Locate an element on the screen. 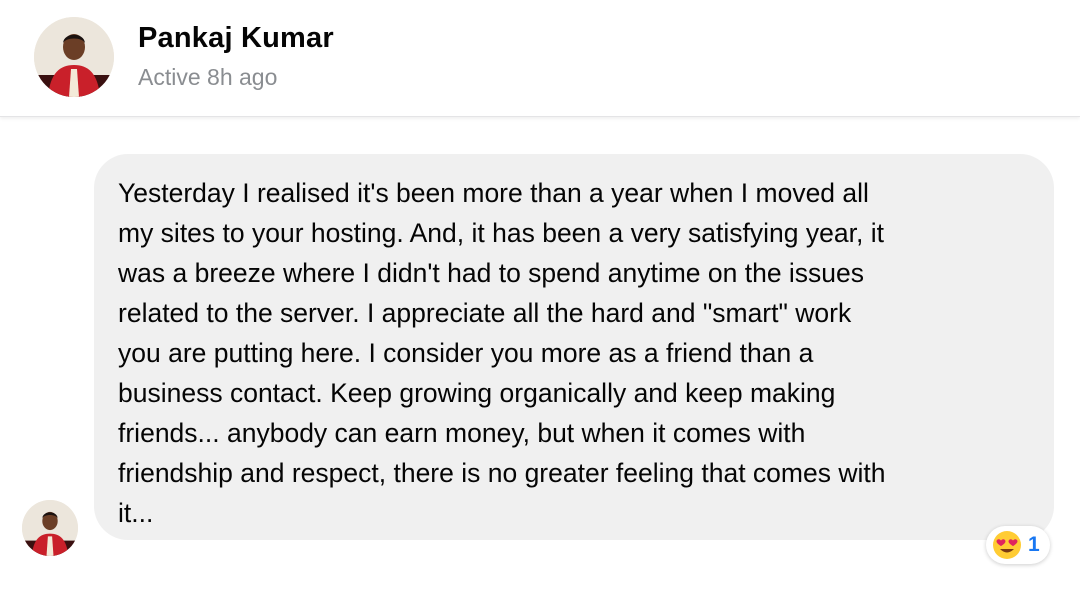 The width and height of the screenshot is (1080, 590). message-reaction: 1 is located at coordinates (1018, 545).